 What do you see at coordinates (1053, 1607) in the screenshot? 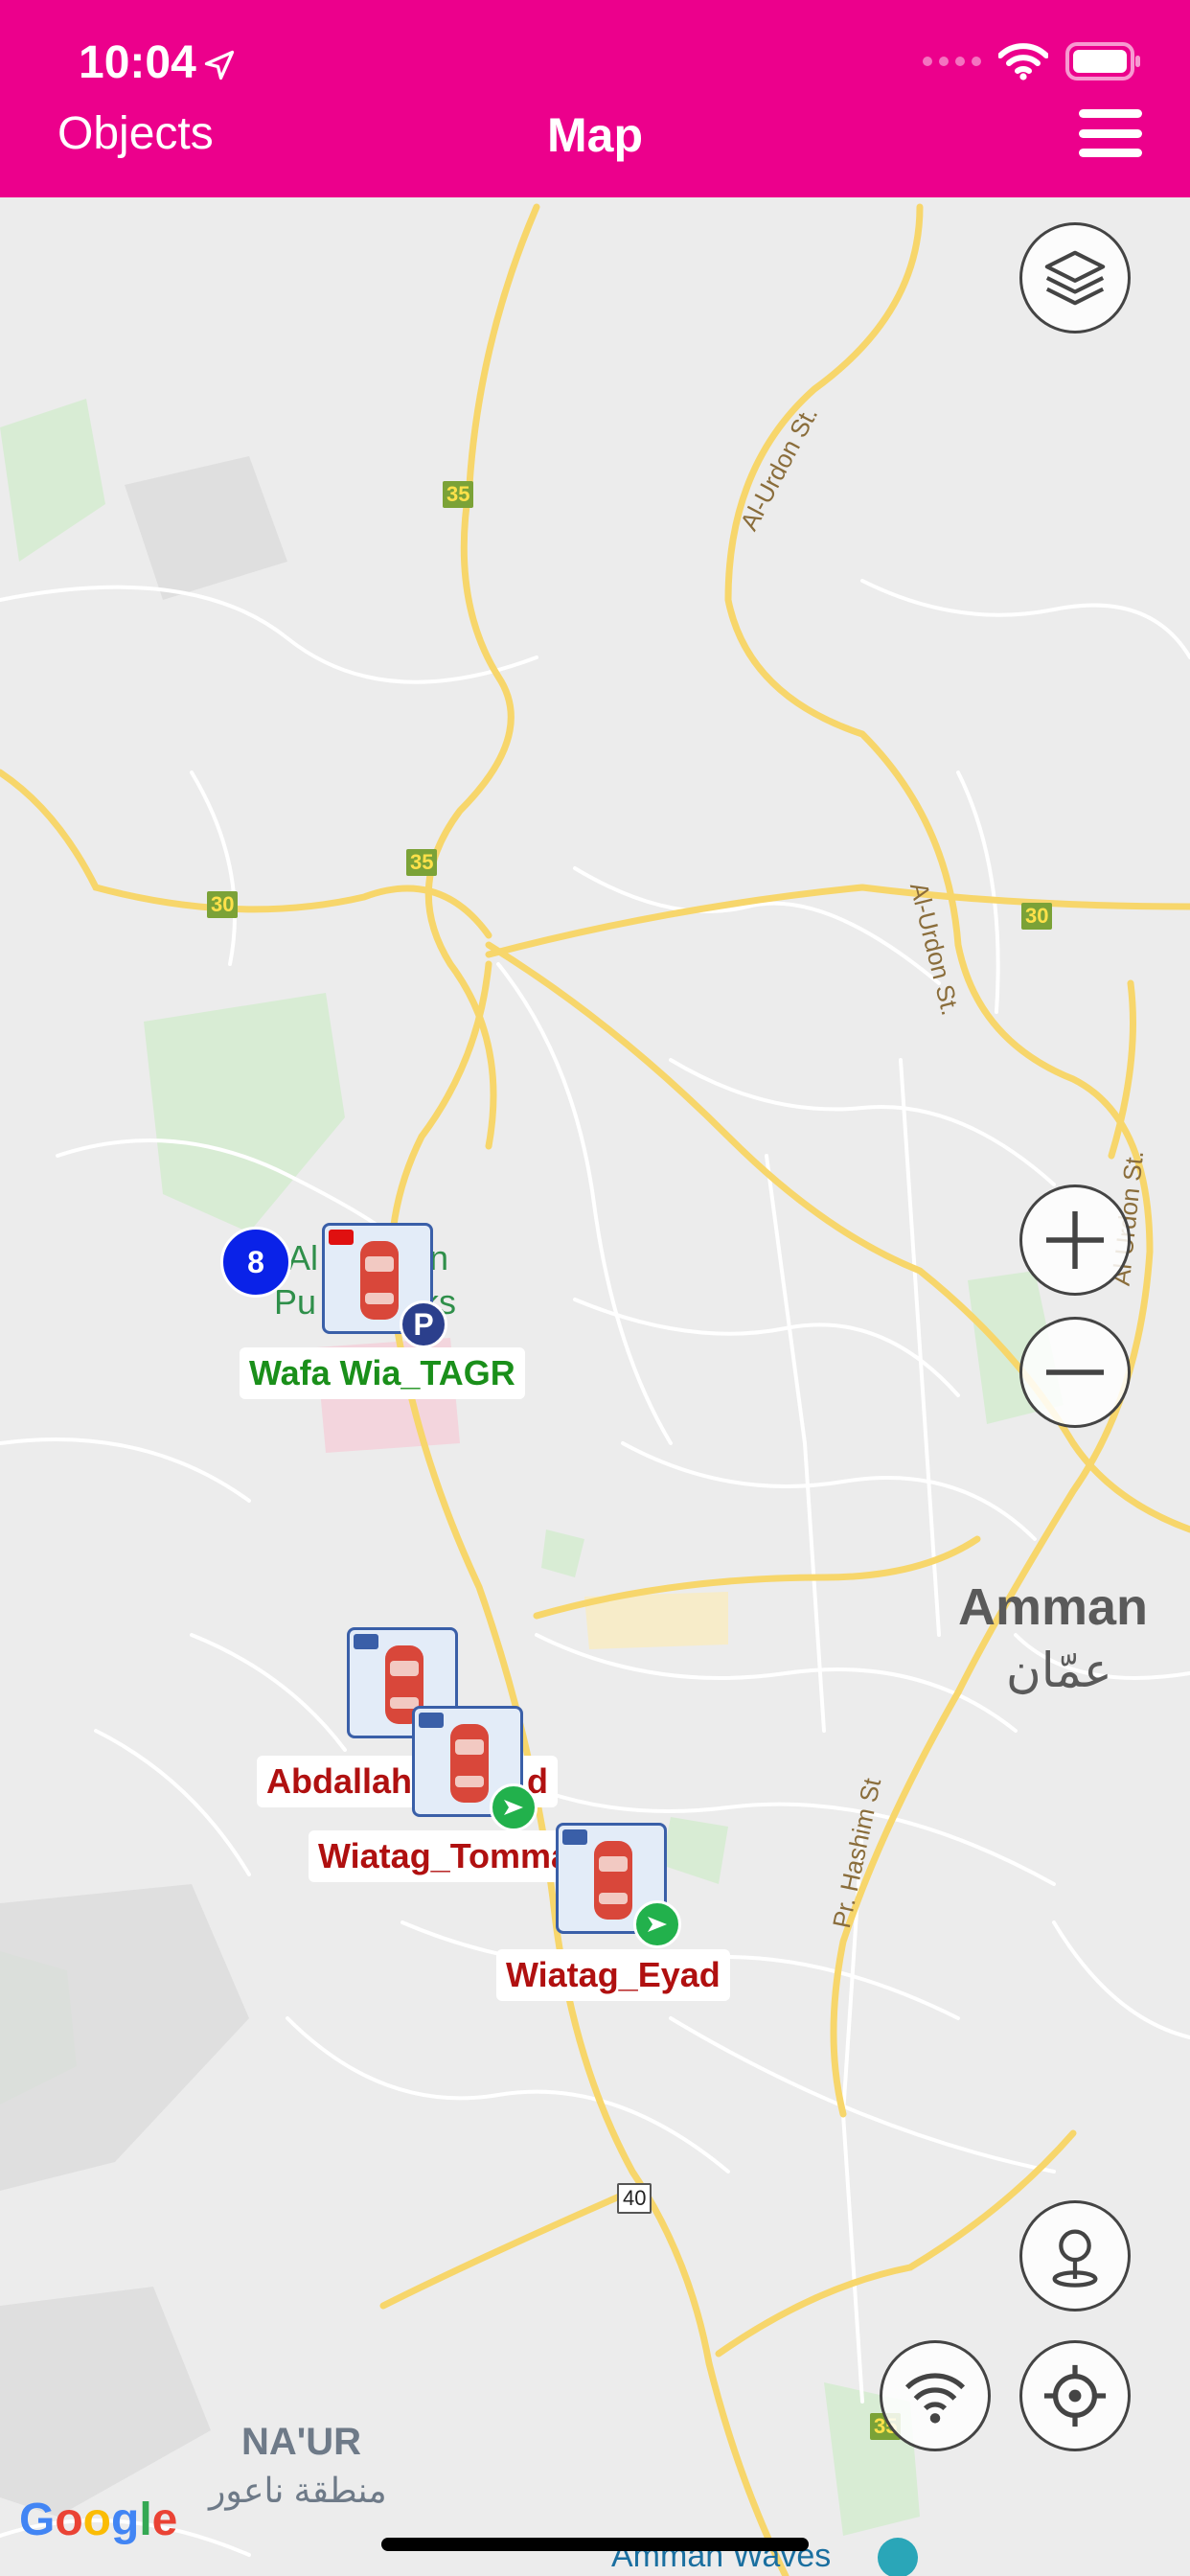
I see `city-label-amman: Amman` at bounding box center [1053, 1607].